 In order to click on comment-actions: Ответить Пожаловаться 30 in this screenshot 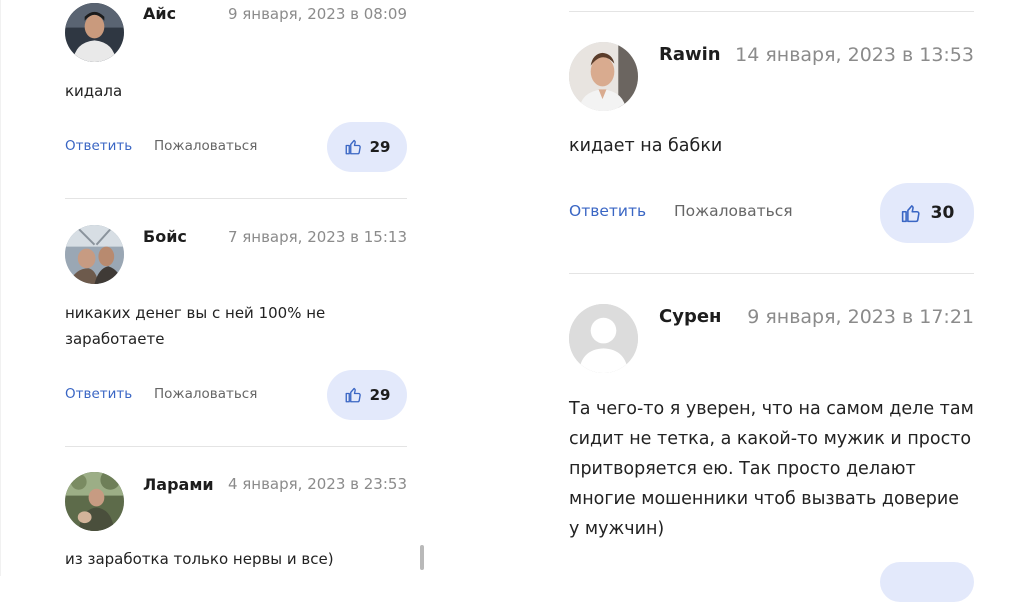, I will do `click(771, 213)`.